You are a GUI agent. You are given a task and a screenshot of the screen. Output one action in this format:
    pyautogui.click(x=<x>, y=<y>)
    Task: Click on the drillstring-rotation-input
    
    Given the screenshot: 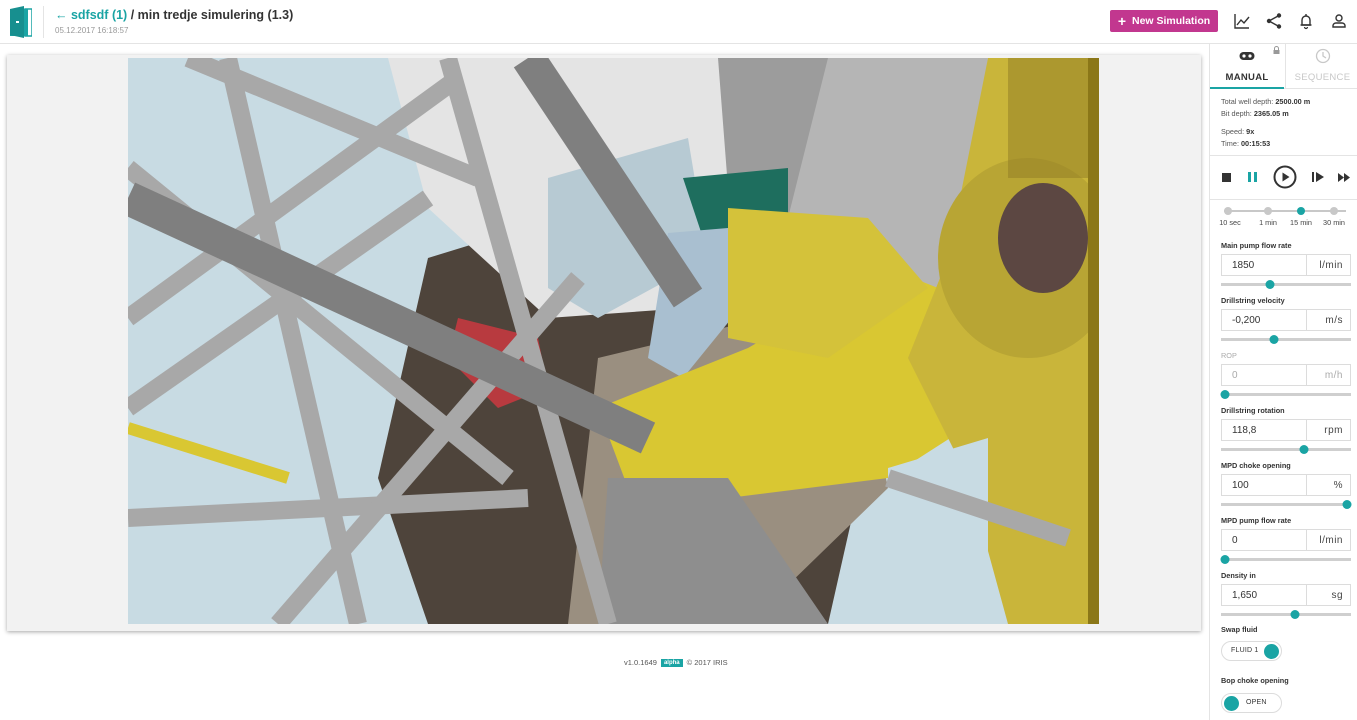 What is the action you would take?
    pyautogui.click(x=1264, y=430)
    